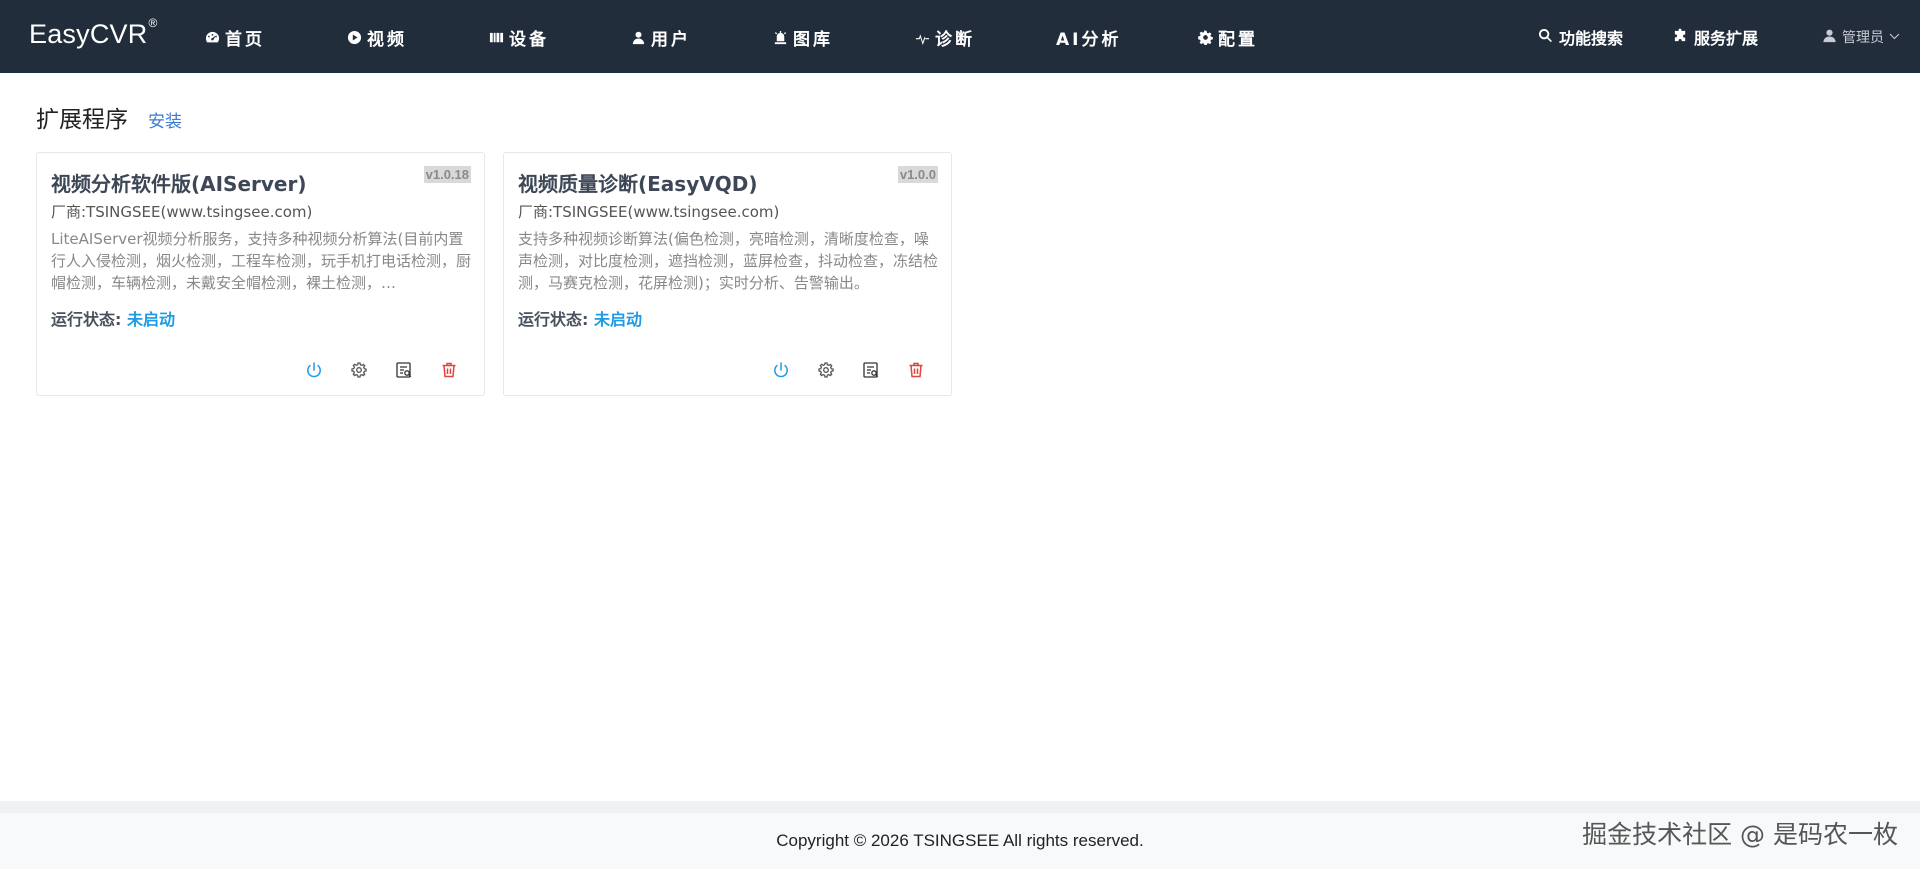 Image resolution: width=1920 pixels, height=869 pixels. I want to click on brand-logo: EasyCVR®, so click(93, 33).